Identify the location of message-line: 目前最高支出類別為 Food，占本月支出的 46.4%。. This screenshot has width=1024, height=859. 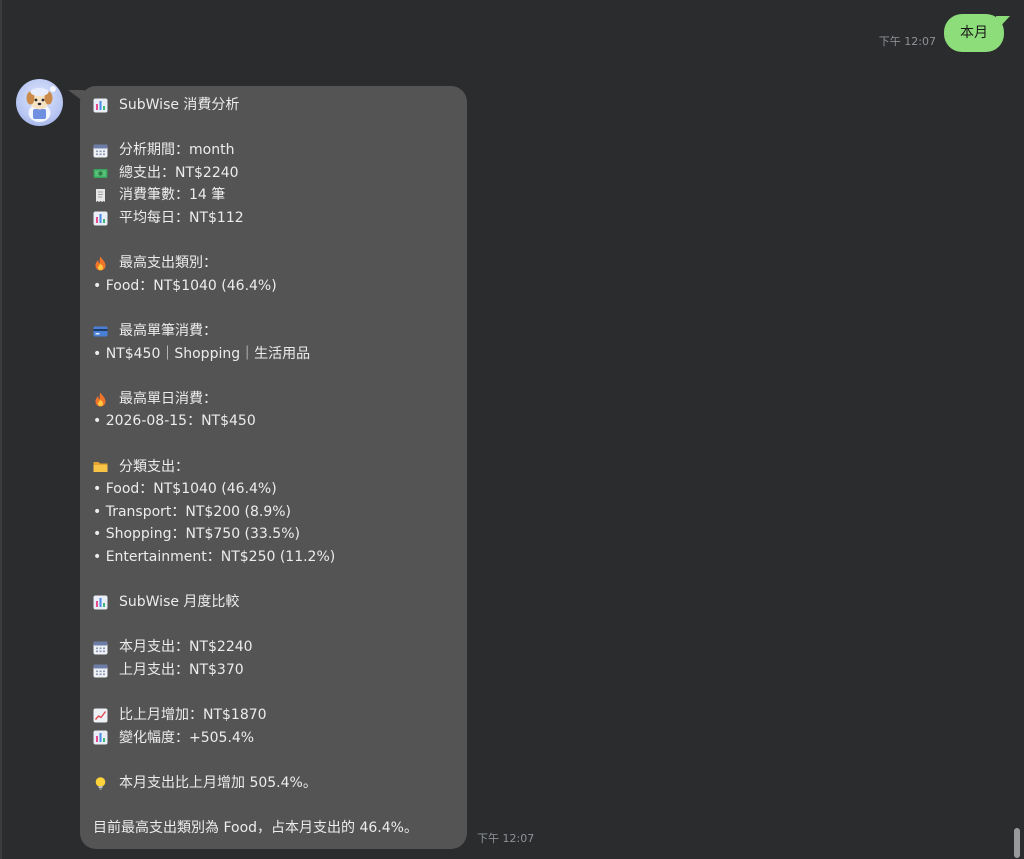
(274, 828).